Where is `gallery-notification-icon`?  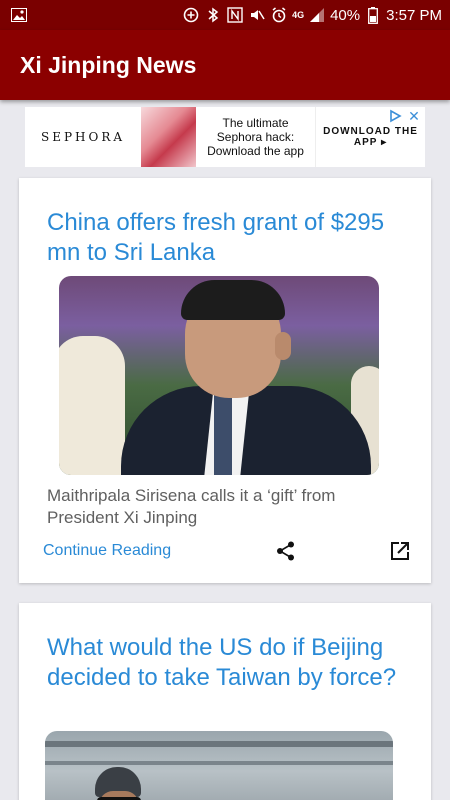 gallery-notification-icon is located at coordinates (19, 15).